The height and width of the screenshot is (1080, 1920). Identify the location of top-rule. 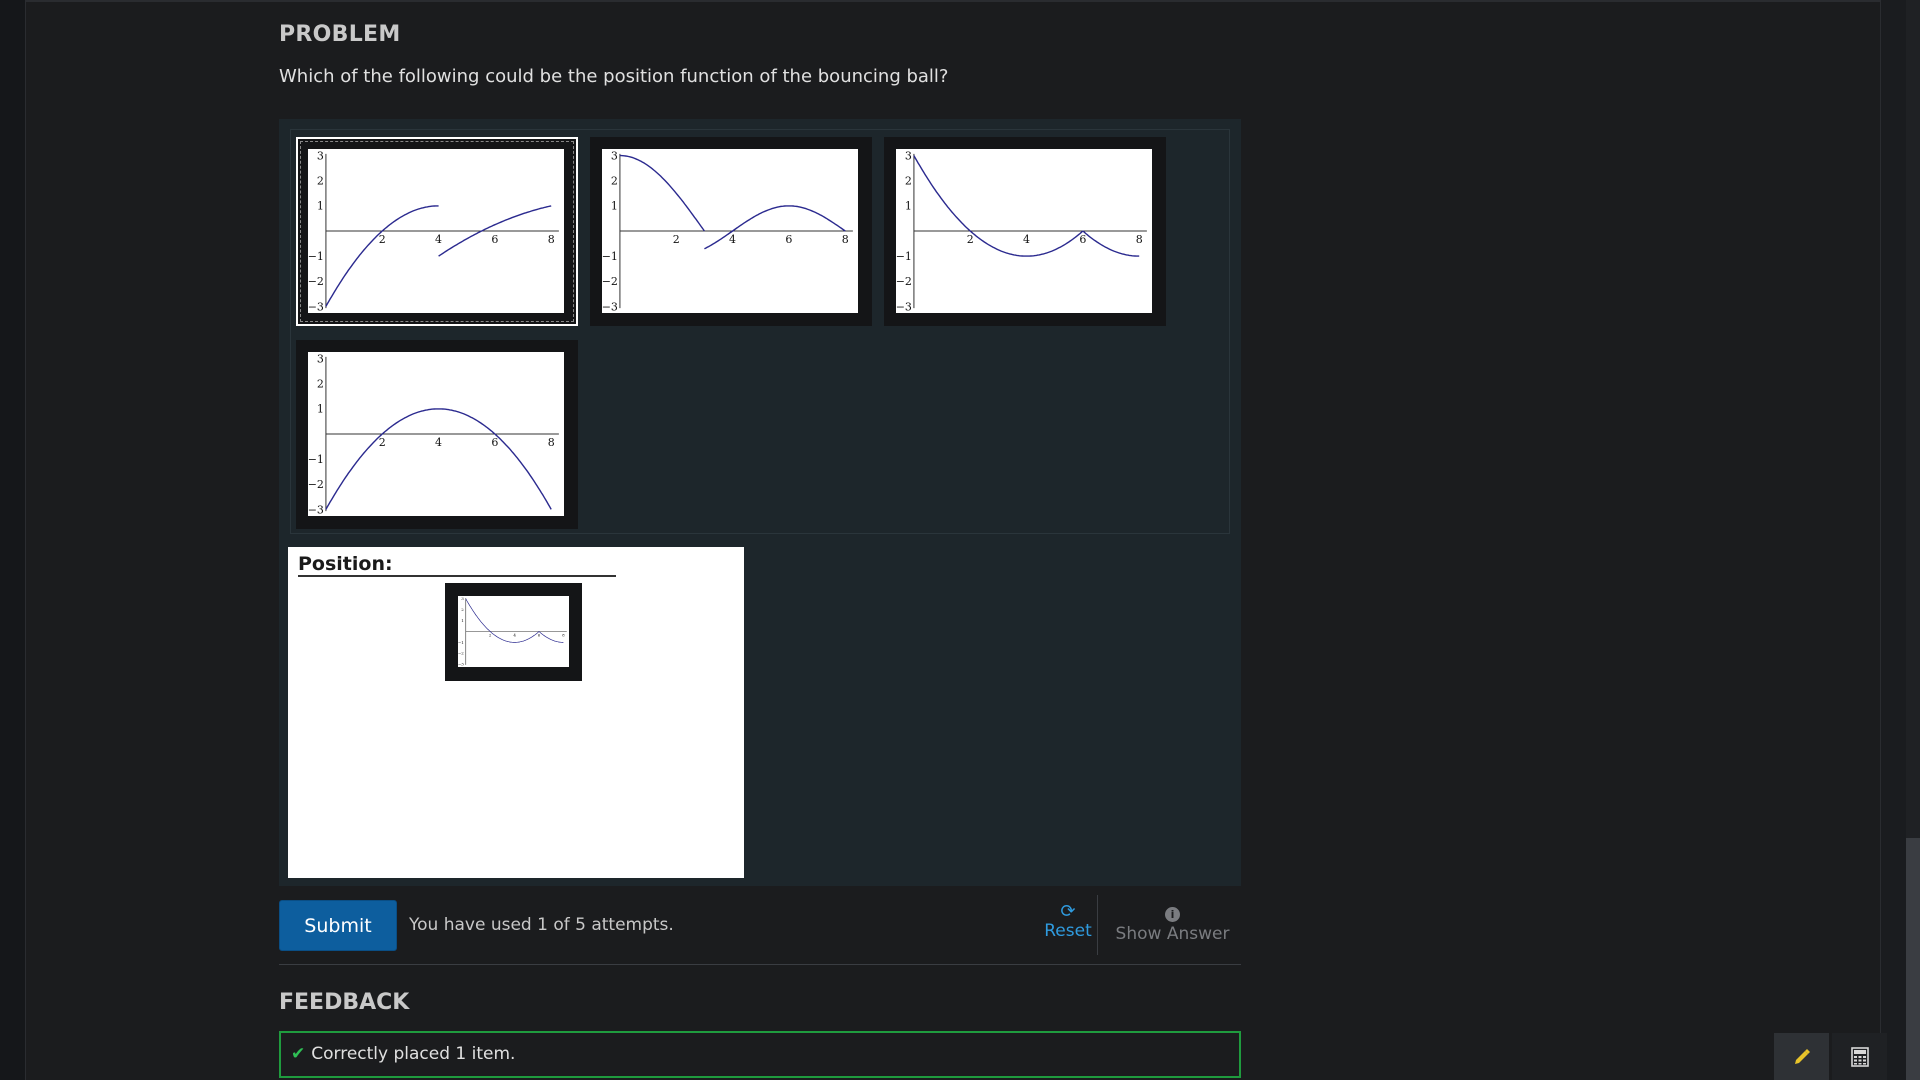
(960, 1).